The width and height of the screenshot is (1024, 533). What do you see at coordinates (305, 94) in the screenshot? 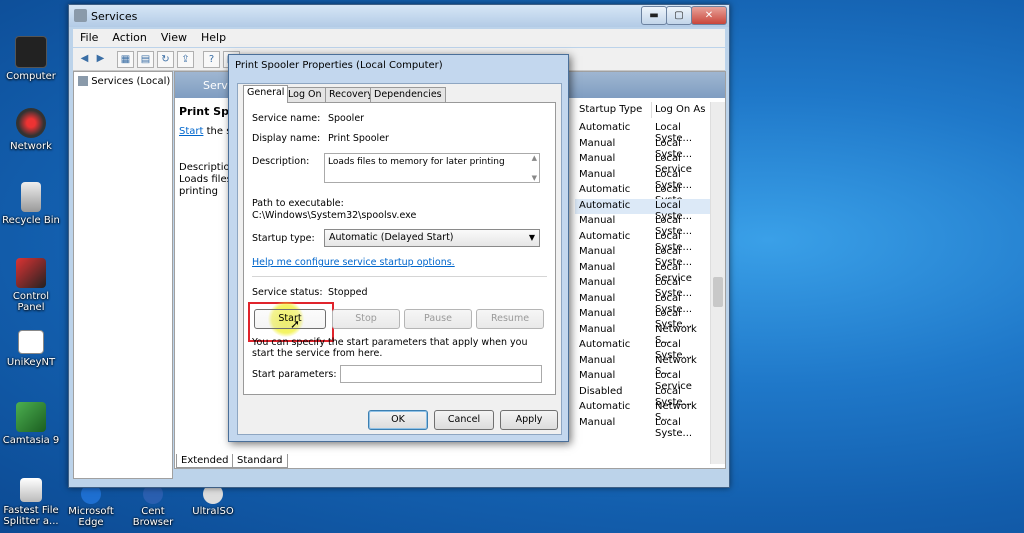
I see `tab-log-on: Log On` at bounding box center [305, 94].